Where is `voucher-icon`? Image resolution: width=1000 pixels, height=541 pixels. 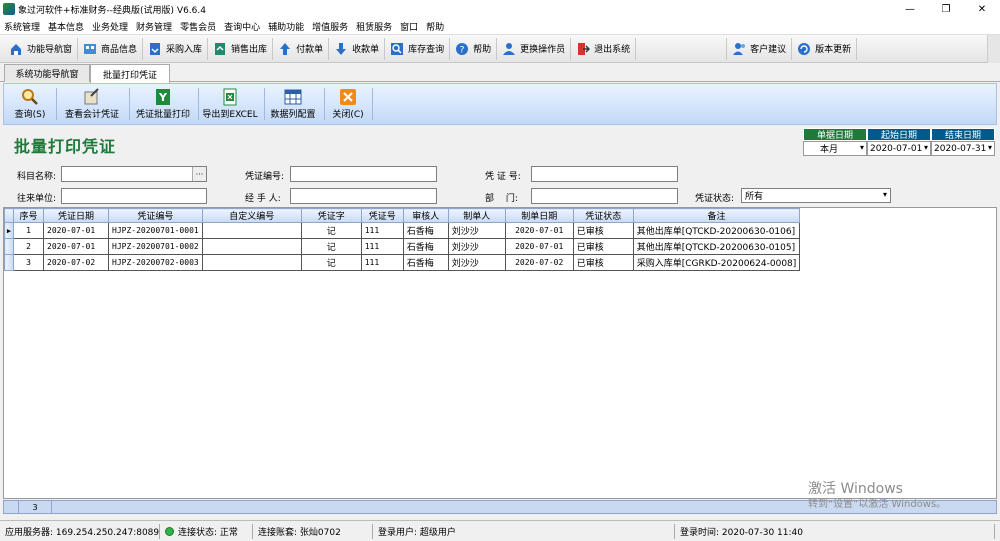 voucher-icon is located at coordinates (92, 97).